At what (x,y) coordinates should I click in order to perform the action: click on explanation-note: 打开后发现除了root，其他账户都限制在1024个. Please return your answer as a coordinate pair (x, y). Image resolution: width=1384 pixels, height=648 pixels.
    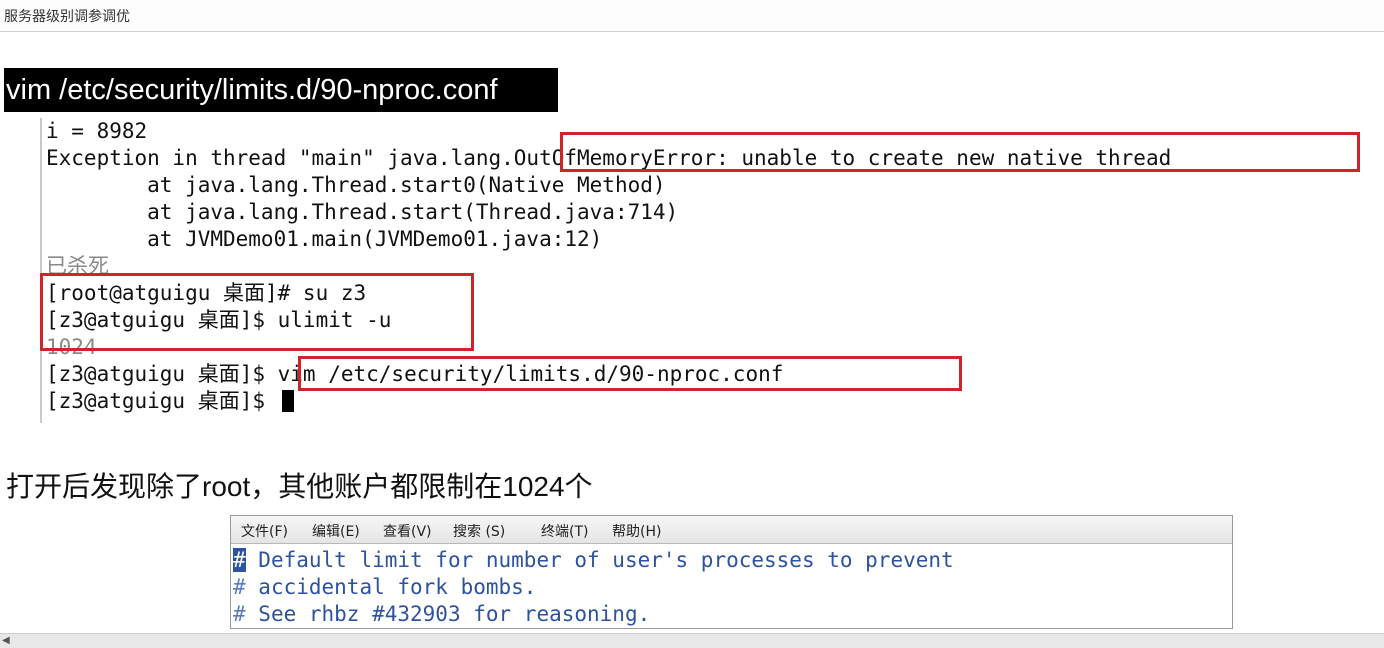
    Looking at the image, I should click on (299, 486).